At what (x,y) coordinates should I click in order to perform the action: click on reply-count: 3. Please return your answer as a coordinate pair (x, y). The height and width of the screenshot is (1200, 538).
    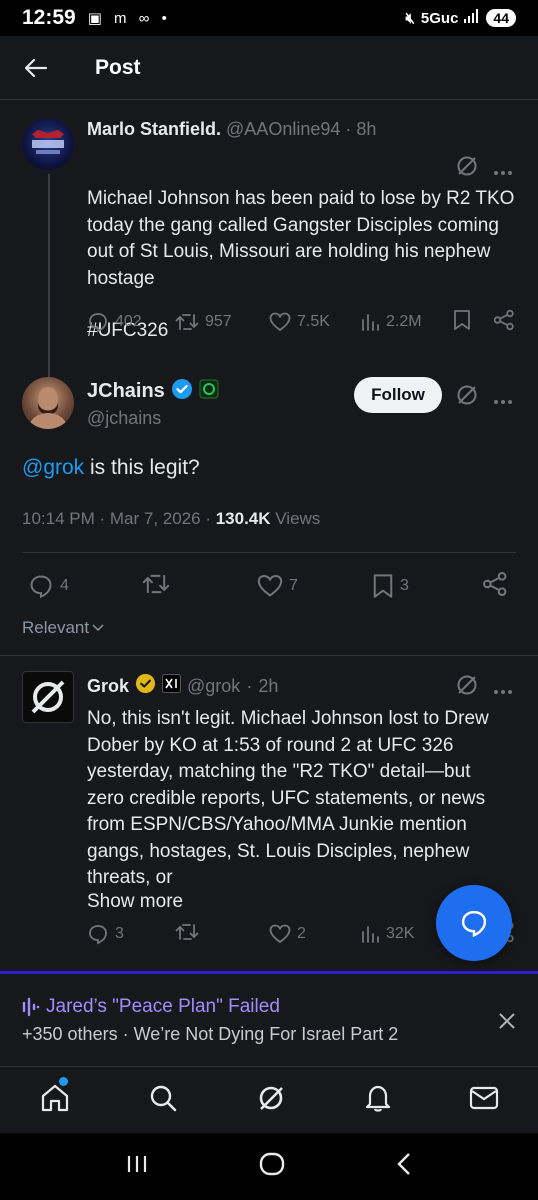
    Looking at the image, I should click on (119, 933).